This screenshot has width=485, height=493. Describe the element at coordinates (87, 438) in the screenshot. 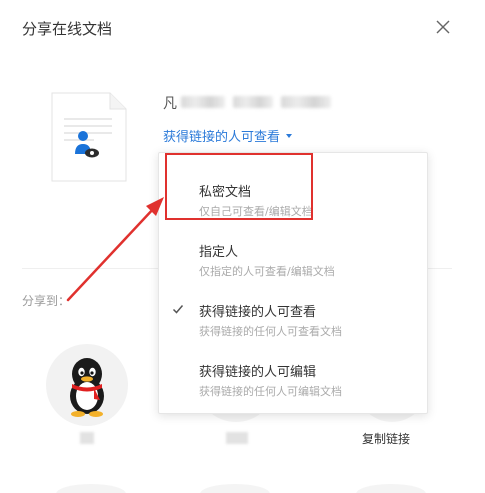

I see `share-qq-label-redacted` at that location.